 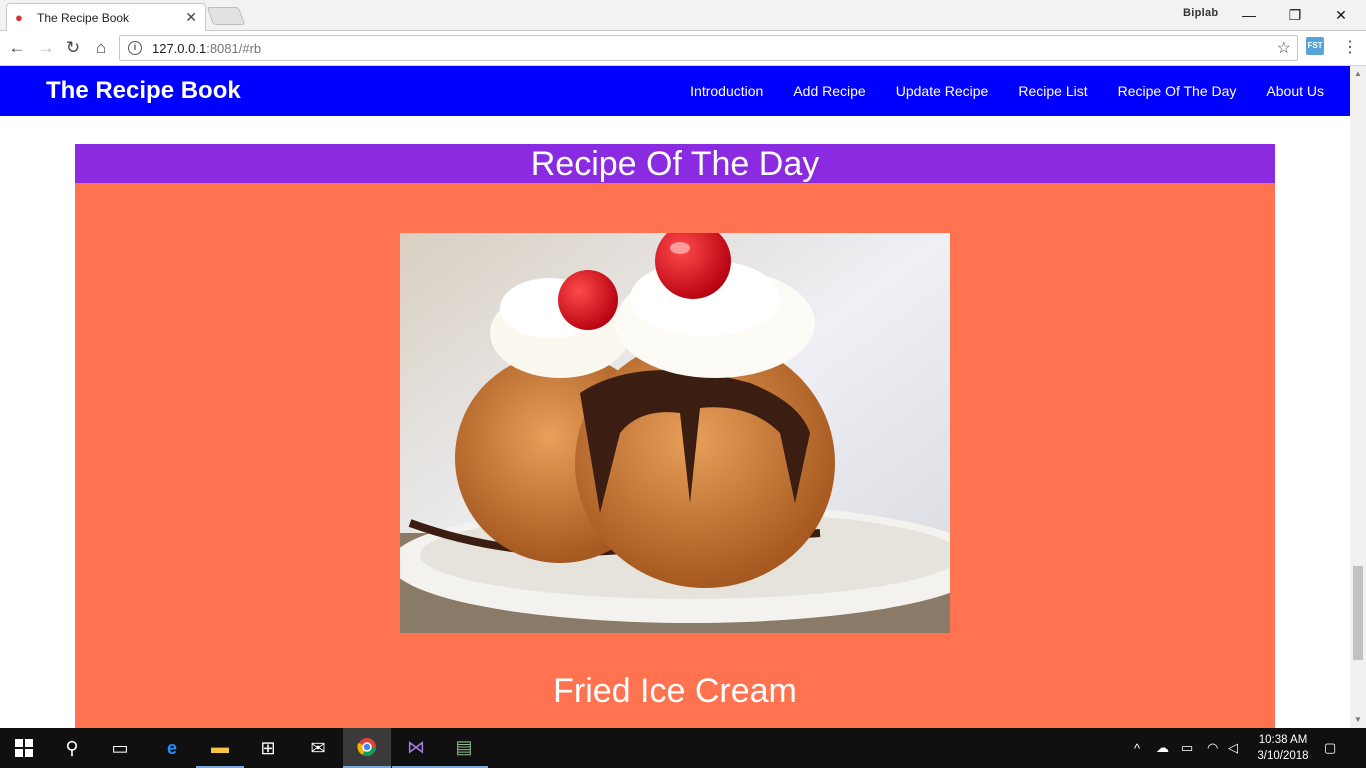 I want to click on tray-chevron-icon: ^, so click(x=1137, y=748).